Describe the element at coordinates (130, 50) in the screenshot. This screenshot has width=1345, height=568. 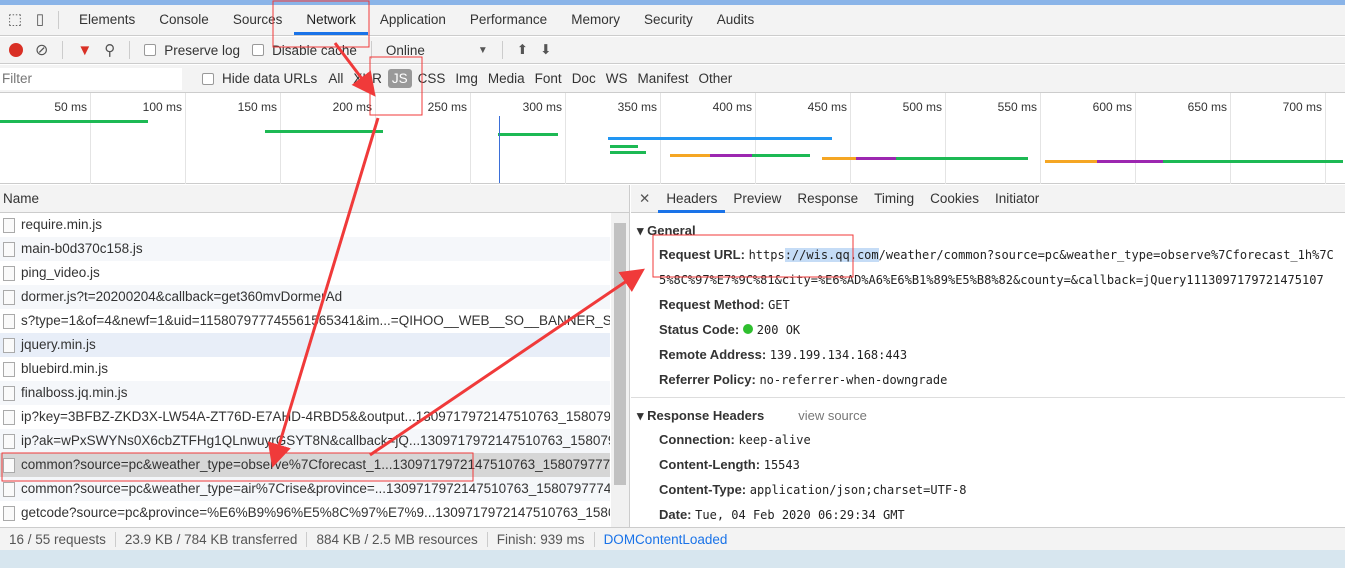
I see `divider` at that location.